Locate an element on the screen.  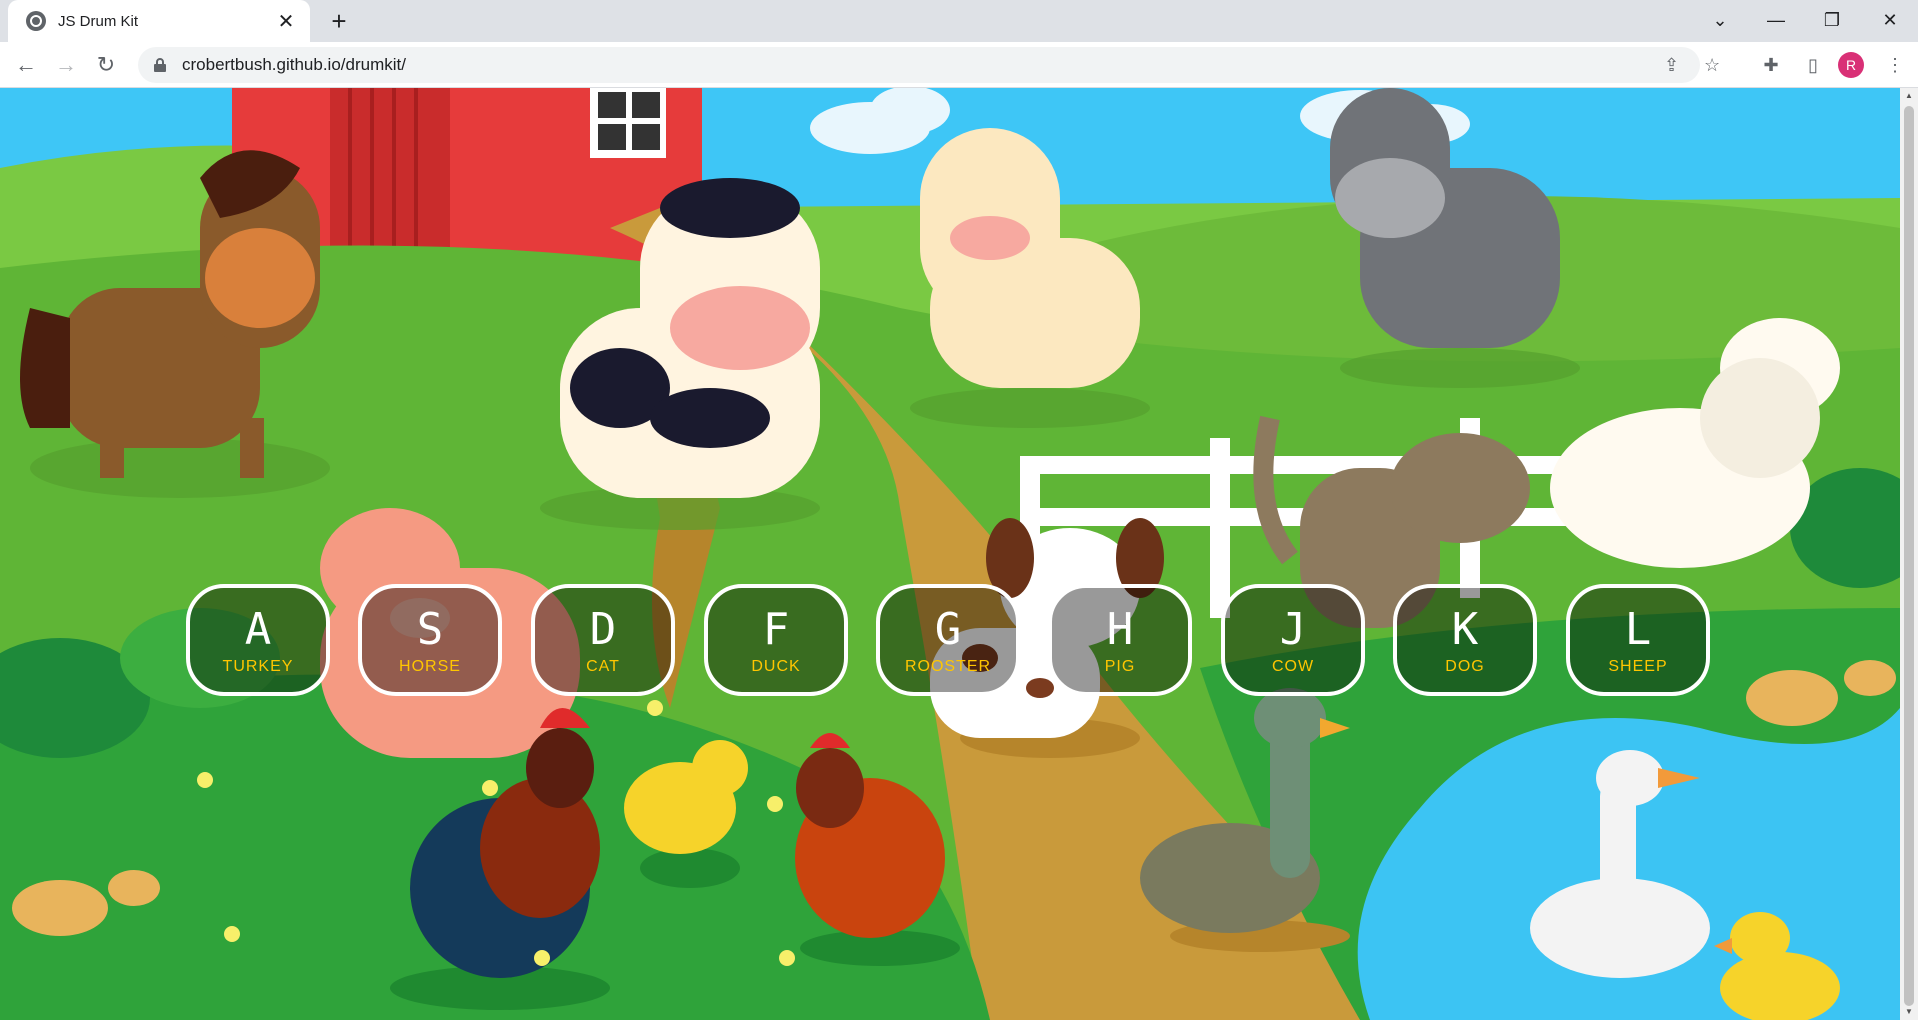
sound-label: HORSE is located at coordinates (430, 666).